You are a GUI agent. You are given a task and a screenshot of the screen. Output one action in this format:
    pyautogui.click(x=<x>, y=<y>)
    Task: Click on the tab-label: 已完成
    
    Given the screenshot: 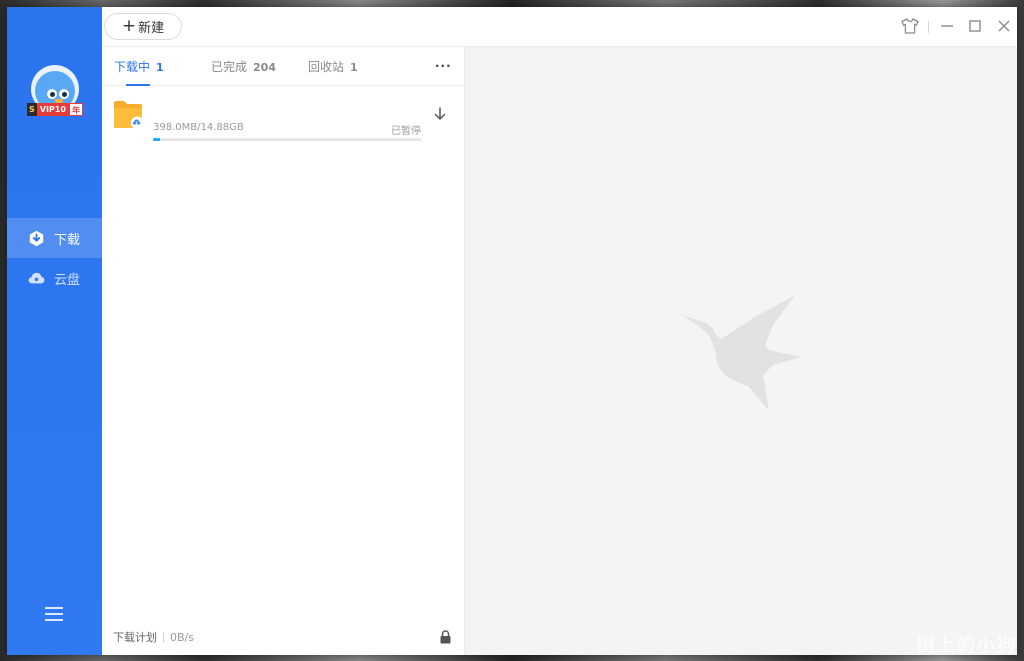 What is the action you would take?
    pyautogui.click(x=229, y=67)
    